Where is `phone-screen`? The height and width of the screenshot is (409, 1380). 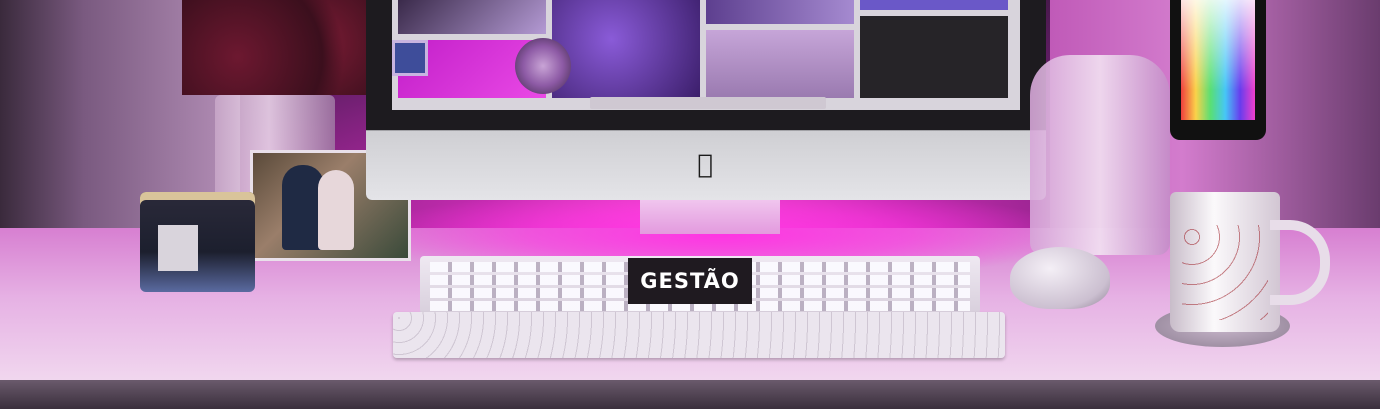 phone-screen is located at coordinates (1218, 60).